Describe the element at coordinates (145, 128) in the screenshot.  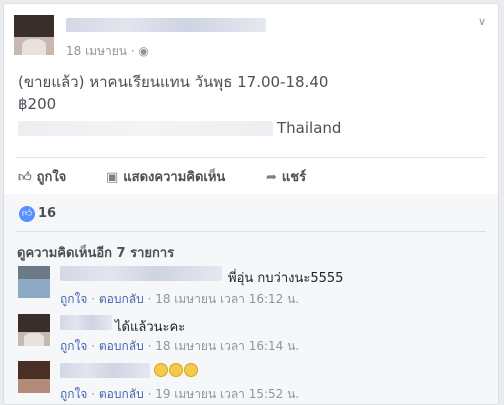
I see `location-redacted` at that location.